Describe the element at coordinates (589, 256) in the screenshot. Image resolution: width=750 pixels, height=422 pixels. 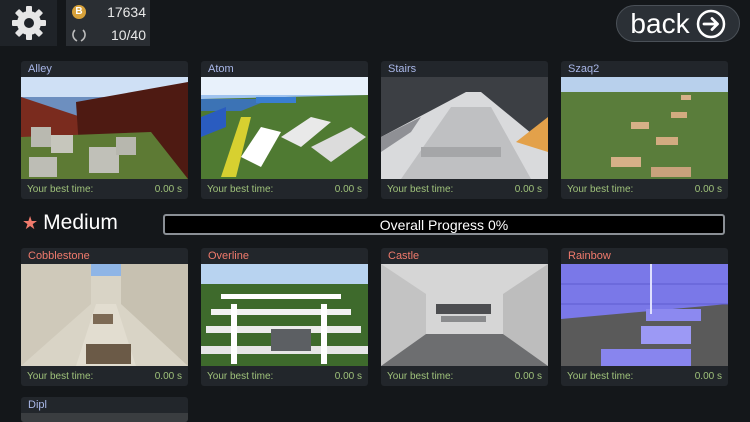
I see `level-name: Rainbow` at that location.